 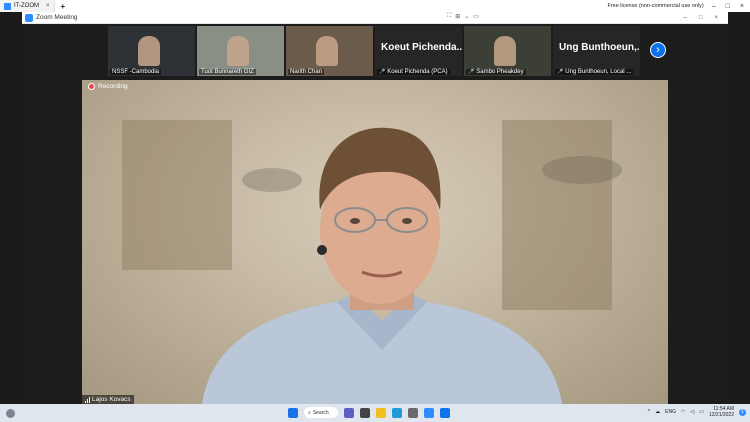 I want to click on participant-name: Koeut Pichenda (PCA), so click(x=417, y=72).